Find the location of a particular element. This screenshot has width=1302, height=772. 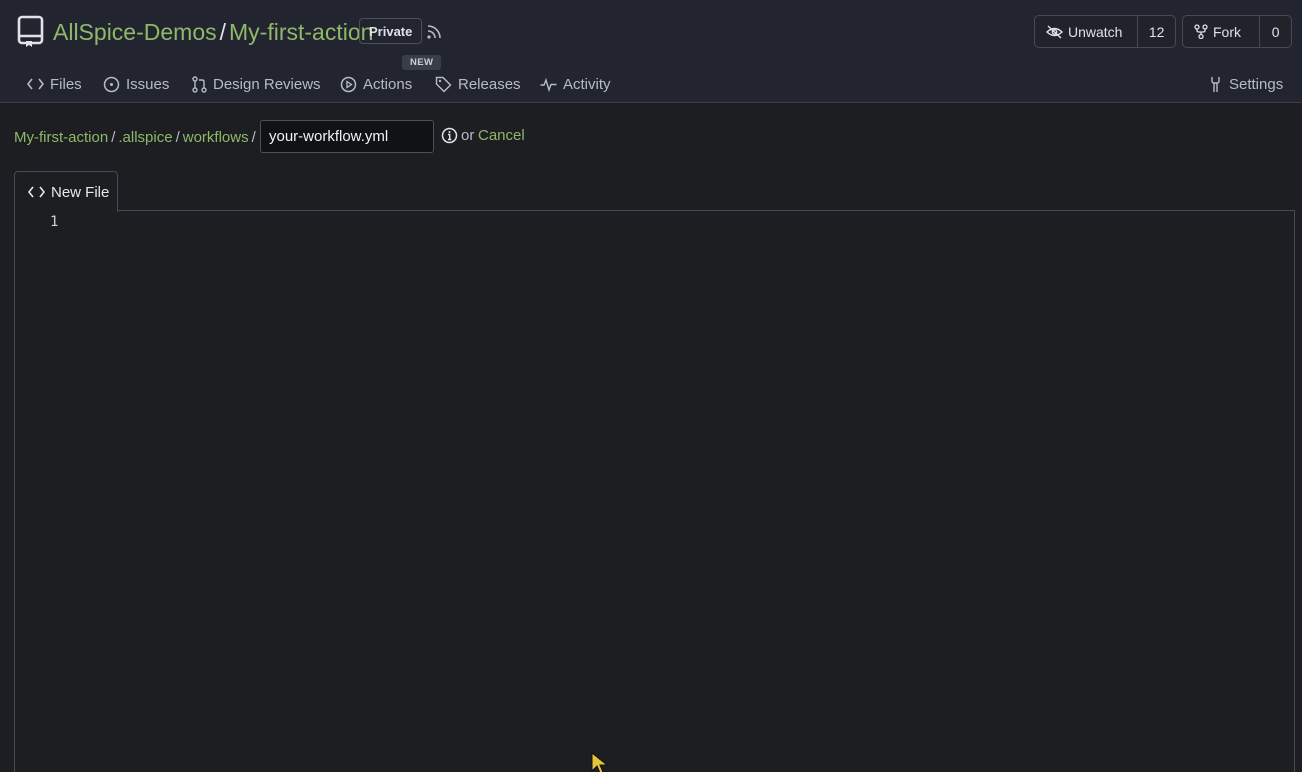

line-number: 1 is located at coordinates (54, 222).